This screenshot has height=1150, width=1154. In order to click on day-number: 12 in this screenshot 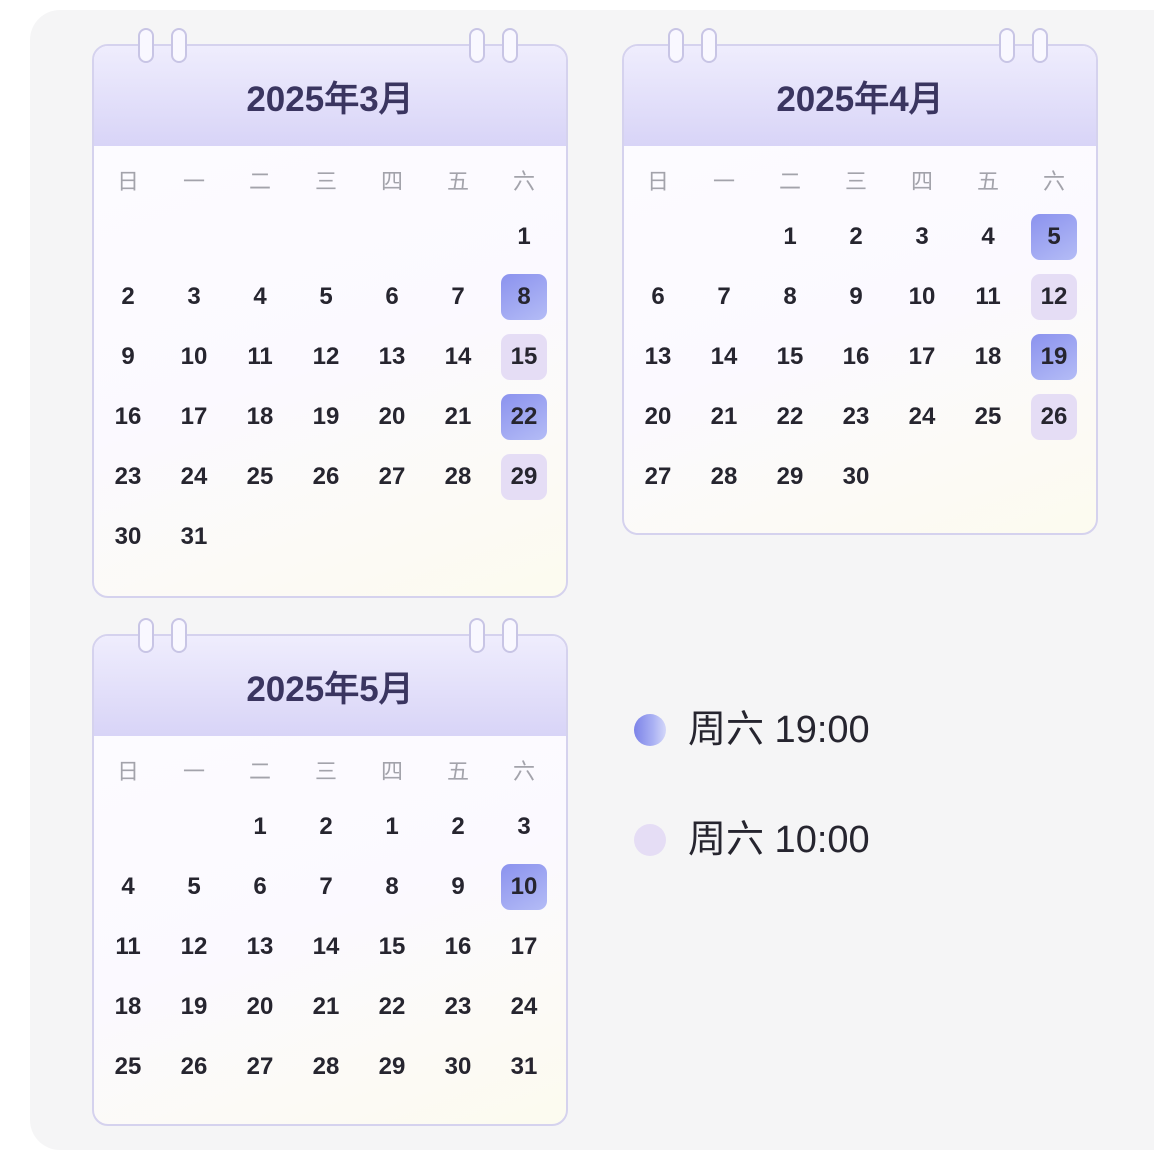, I will do `click(326, 356)`.